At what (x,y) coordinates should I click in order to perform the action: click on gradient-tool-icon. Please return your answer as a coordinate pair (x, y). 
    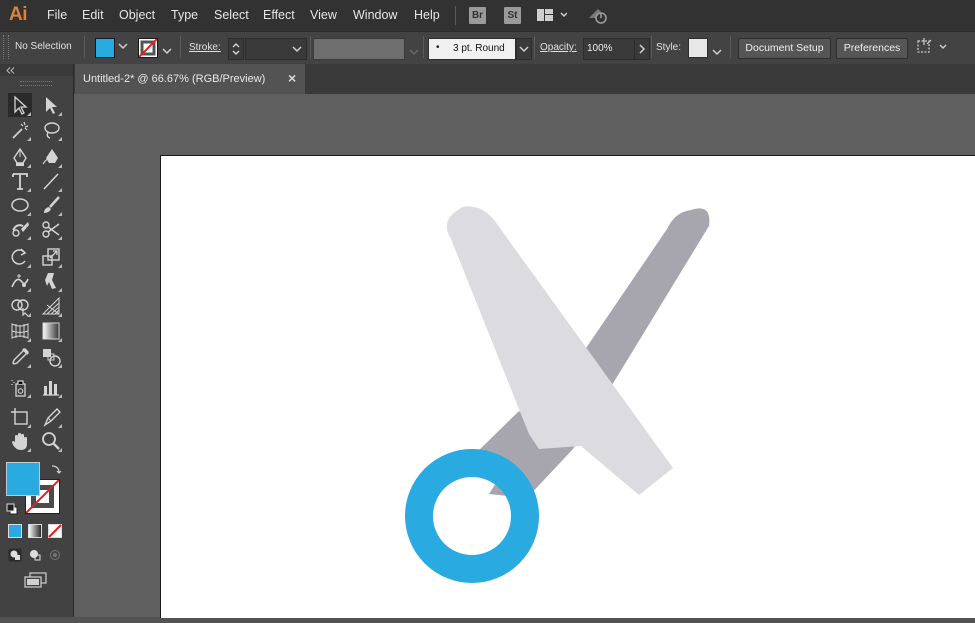
    Looking at the image, I should click on (51, 331).